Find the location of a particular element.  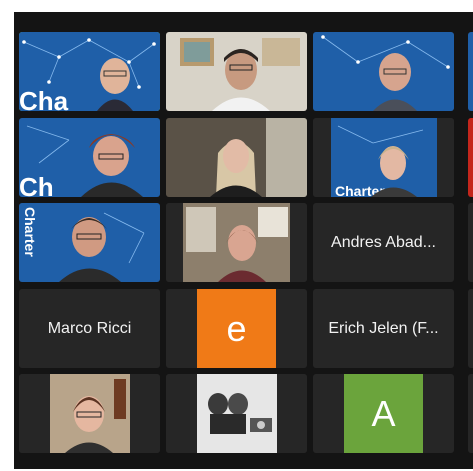

avatar: A is located at coordinates (383, 413).